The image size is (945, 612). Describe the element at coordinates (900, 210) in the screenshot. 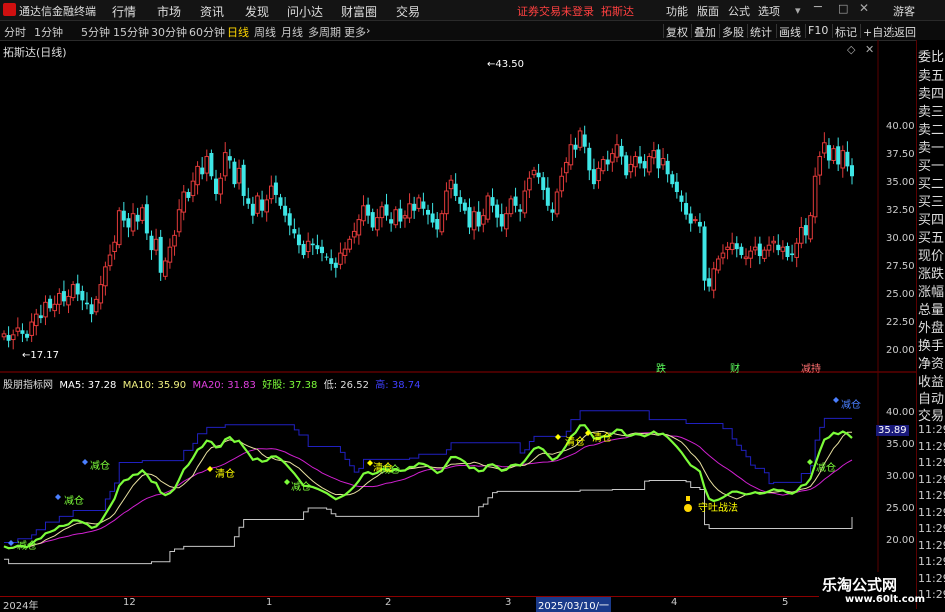

I see `y-tick: 32.50` at that location.